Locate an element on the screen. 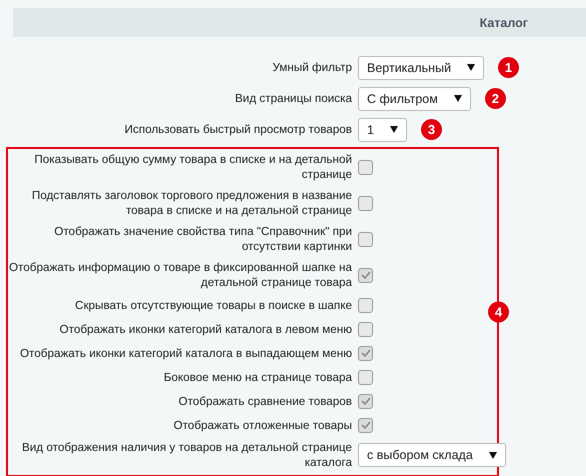  number-badge: 1 is located at coordinates (509, 67).